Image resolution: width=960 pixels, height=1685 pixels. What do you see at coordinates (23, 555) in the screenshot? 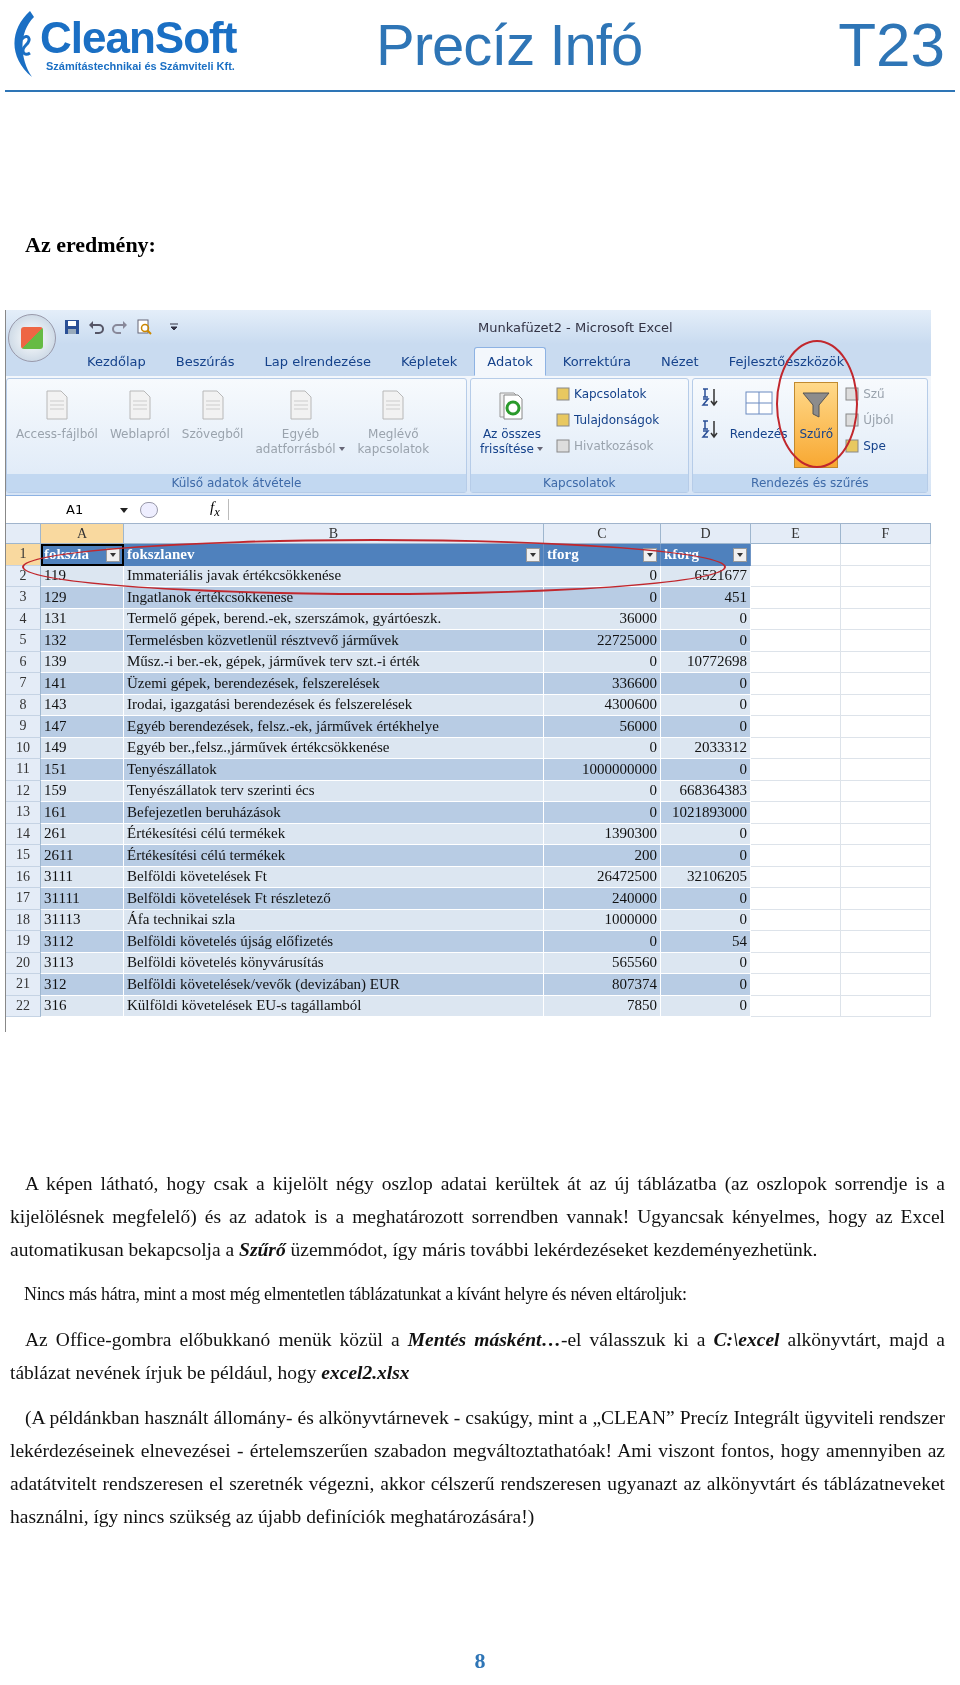
I see `row-header: 1` at bounding box center [23, 555].